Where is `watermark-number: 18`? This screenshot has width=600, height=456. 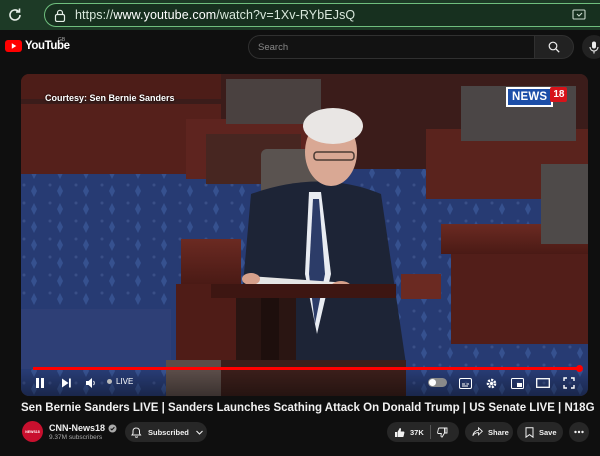 watermark-number: 18 is located at coordinates (559, 94).